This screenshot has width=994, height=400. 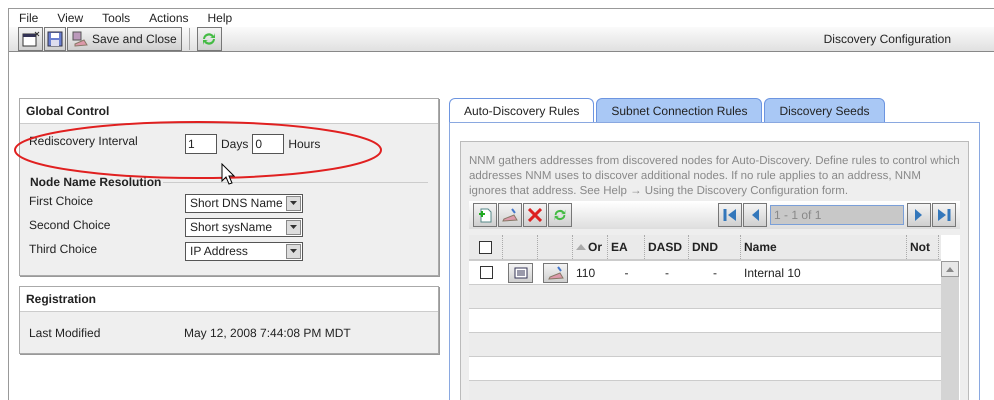 I want to click on table-cell-text: Internal 10, so click(x=772, y=273).